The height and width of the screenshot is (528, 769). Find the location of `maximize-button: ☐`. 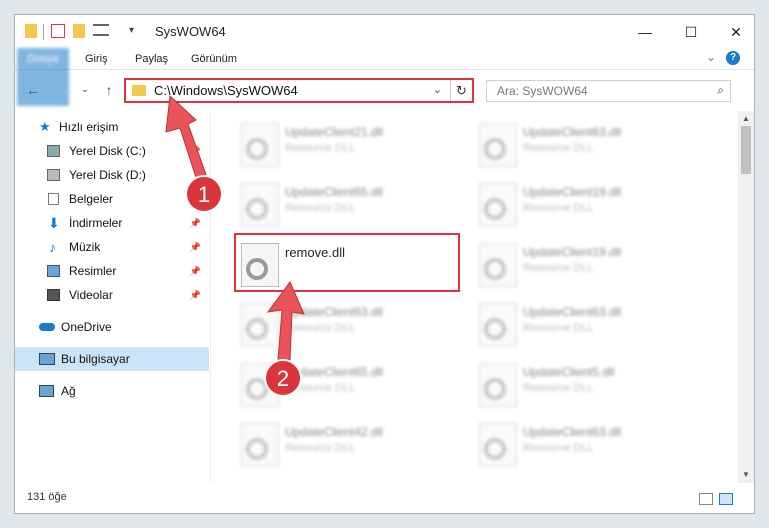

maximize-button: ☐ is located at coordinates (691, 32).